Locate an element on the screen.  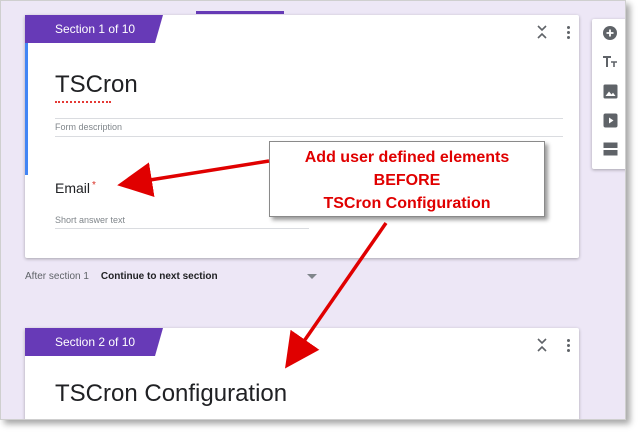
arrow-to-email is located at coordinates (193, 178).